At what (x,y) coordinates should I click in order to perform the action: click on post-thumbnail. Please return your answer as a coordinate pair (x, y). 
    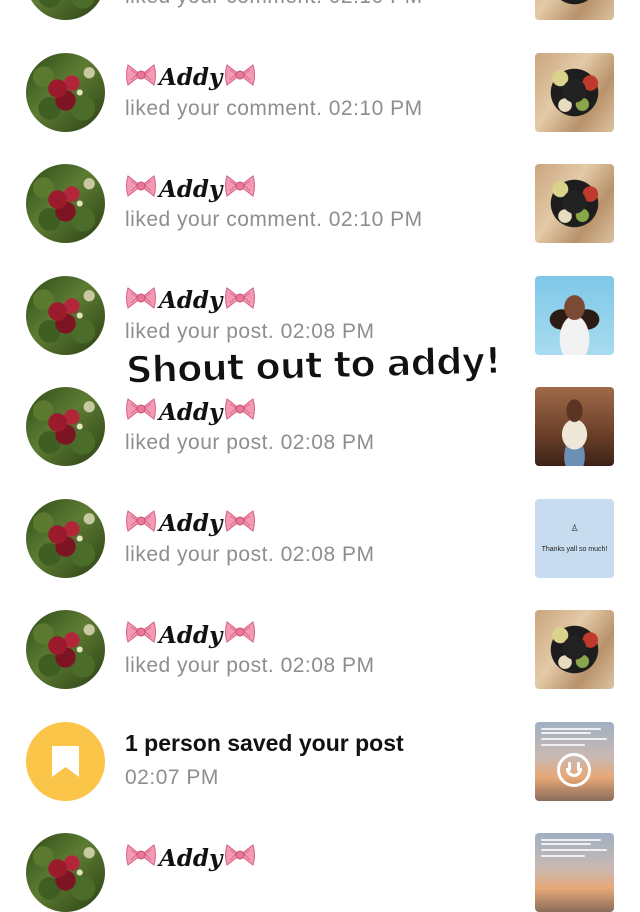
    Looking at the image, I should click on (574, 872).